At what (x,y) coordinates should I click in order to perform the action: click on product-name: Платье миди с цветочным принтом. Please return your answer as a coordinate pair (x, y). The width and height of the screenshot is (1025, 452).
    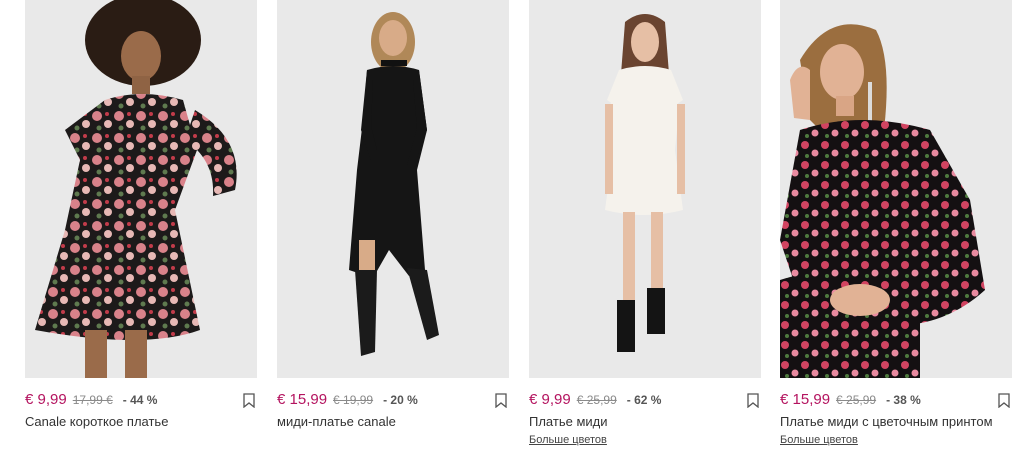
    Looking at the image, I should click on (886, 421).